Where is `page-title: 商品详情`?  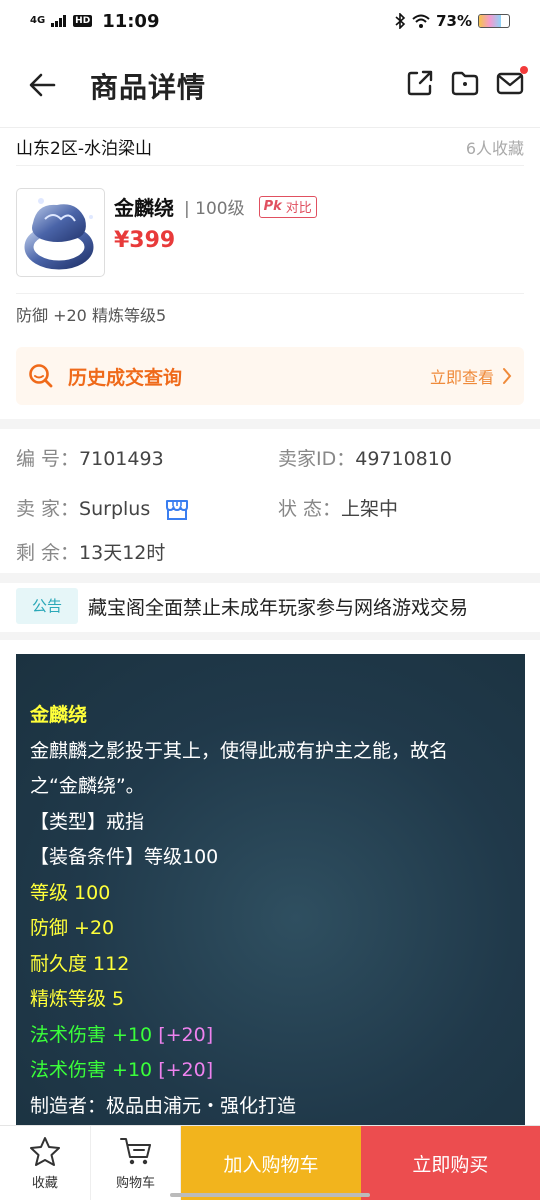 page-title: 商品详情 is located at coordinates (148, 87).